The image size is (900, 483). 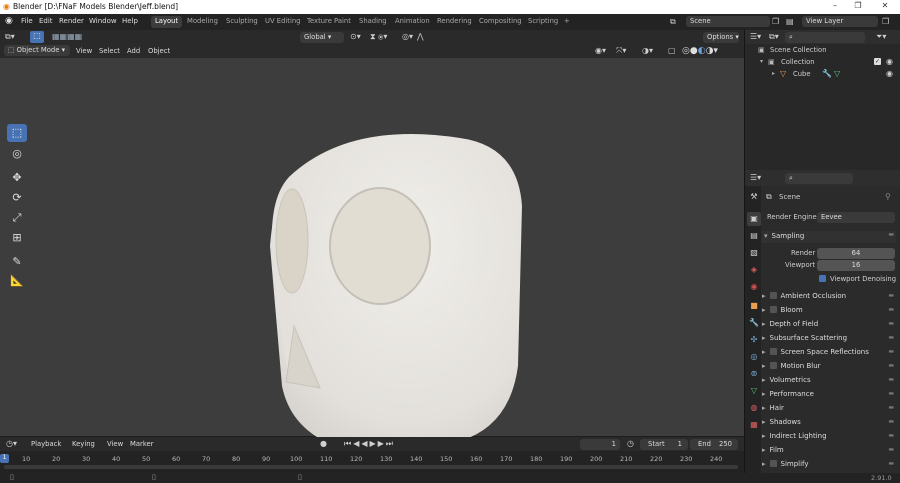 What do you see at coordinates (17, 154) in the screenshot?
I see `cursor-tool-icon: ◎` at bounding box center [17, 154].